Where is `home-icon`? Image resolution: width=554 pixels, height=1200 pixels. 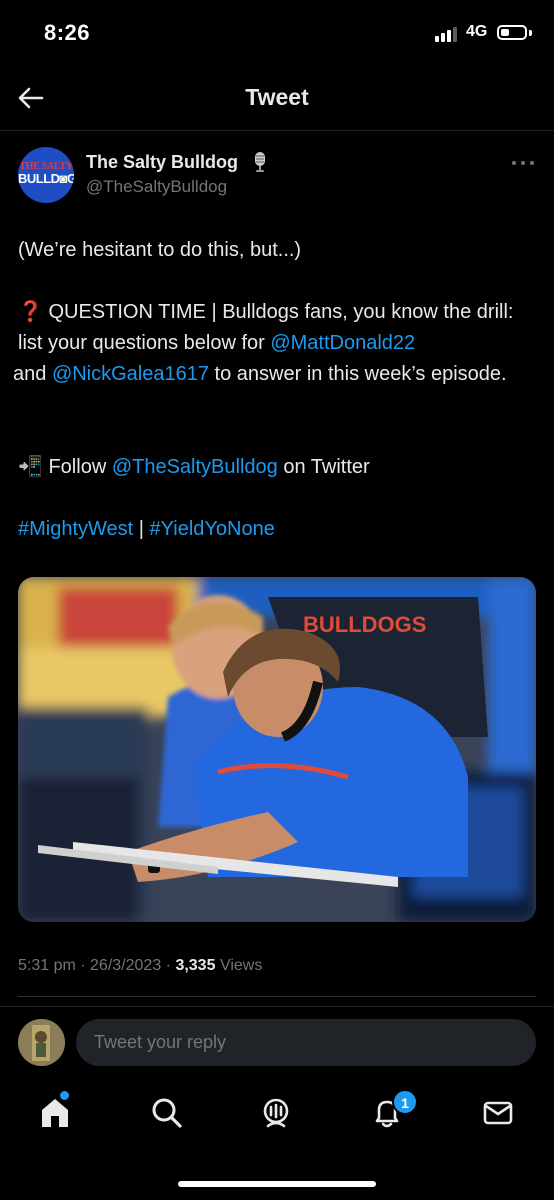 home-icon is located at coordinates (55, 1113).